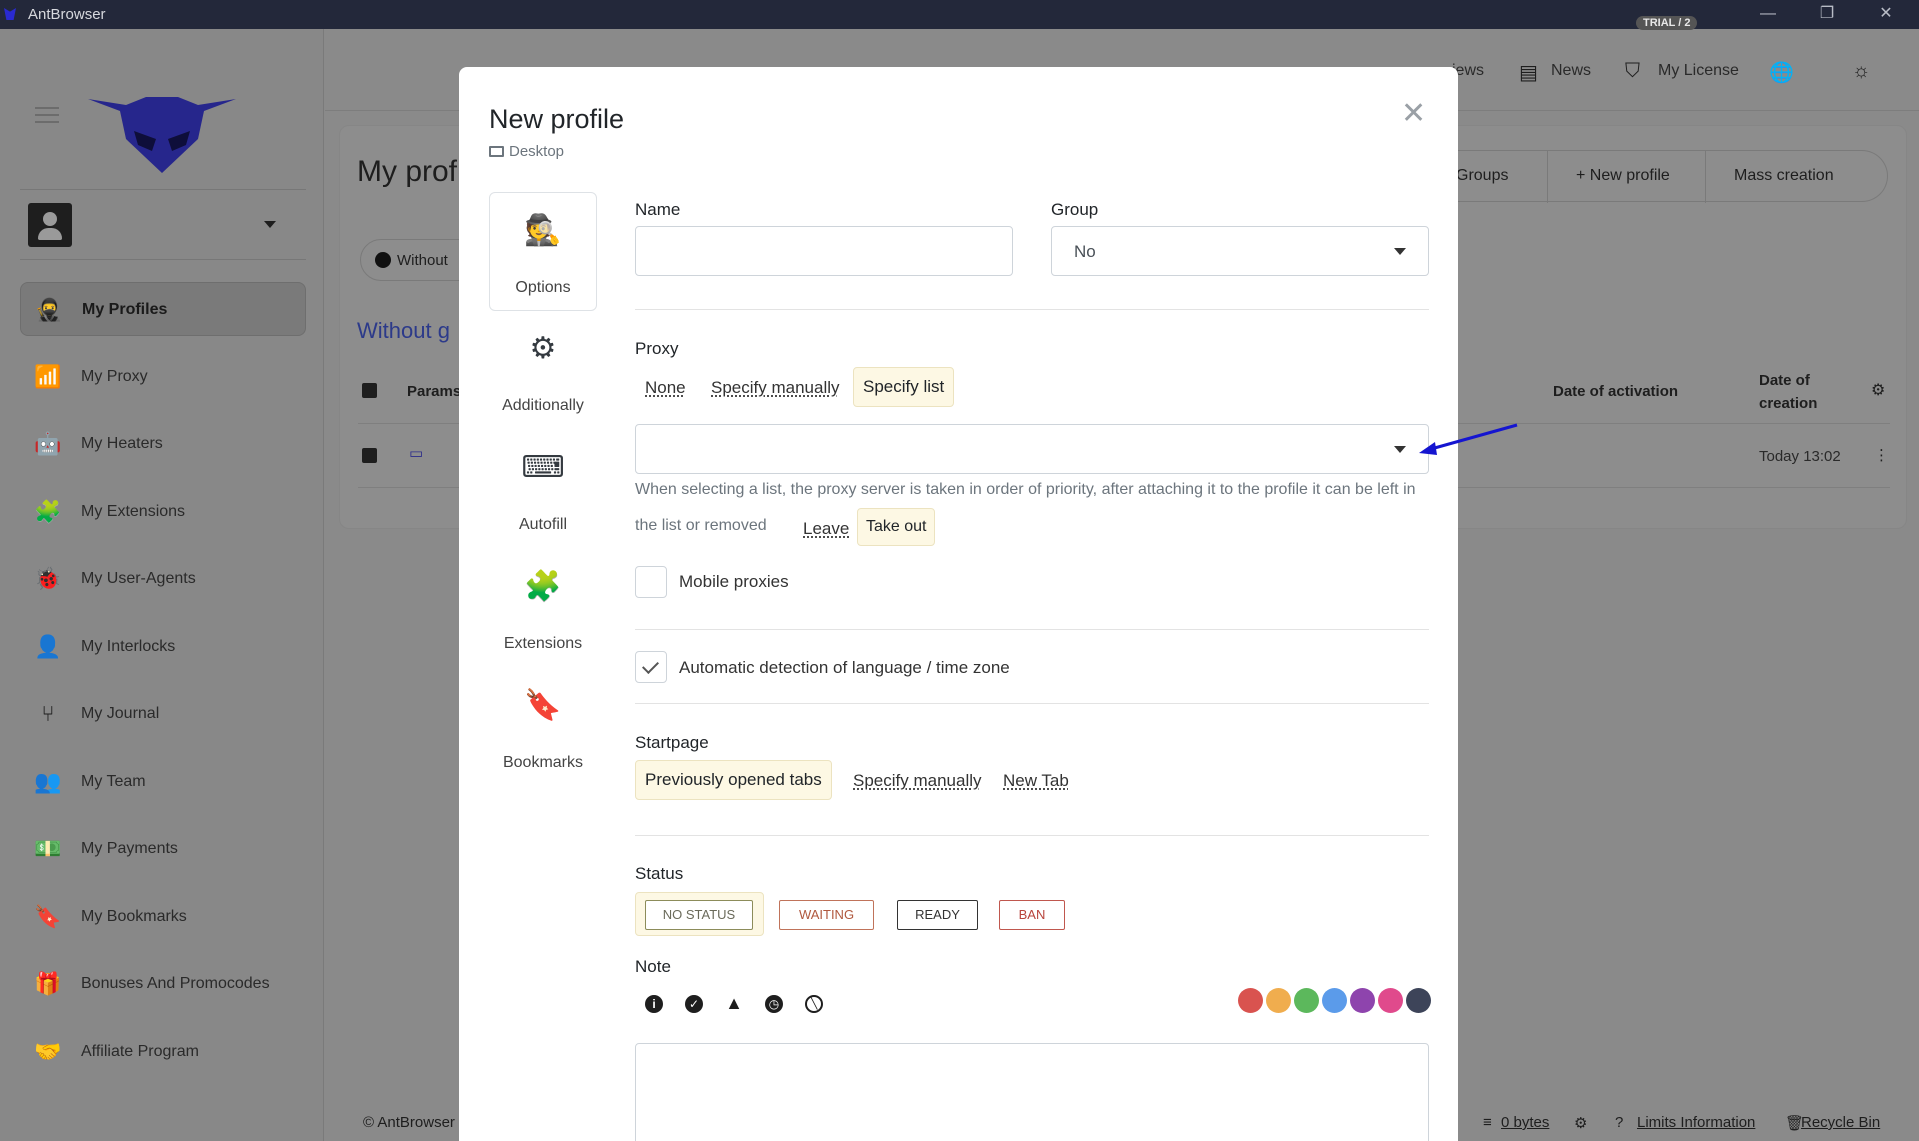 The height and width of the screenshot is (1141, 1919). Describe the element at coordinates (1696, 1122) in the screenshot. I see `footer-limits-link: Limits Information` at that location.